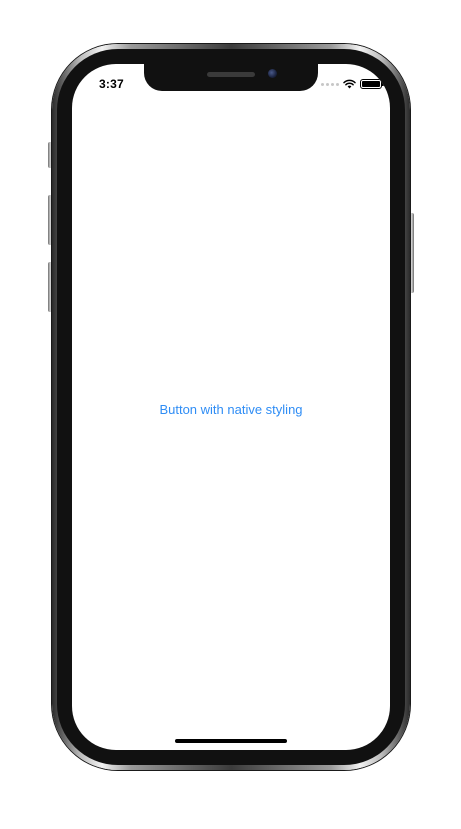 The height and width of the screenshot is (829, 461). I want to click on earpiece-speaker, so click(231, 74).